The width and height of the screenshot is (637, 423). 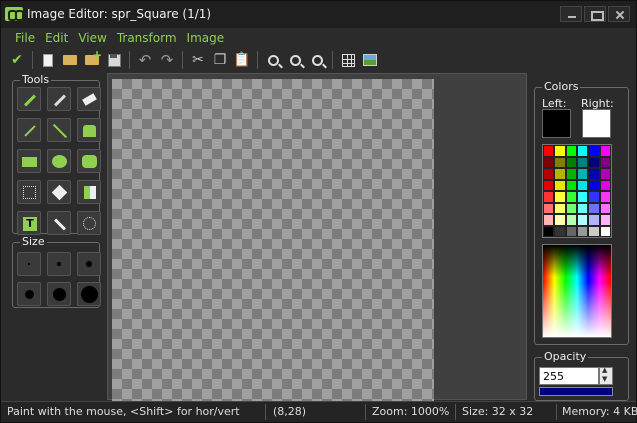 I want to click on line-tool, so click(x=59, y=130).